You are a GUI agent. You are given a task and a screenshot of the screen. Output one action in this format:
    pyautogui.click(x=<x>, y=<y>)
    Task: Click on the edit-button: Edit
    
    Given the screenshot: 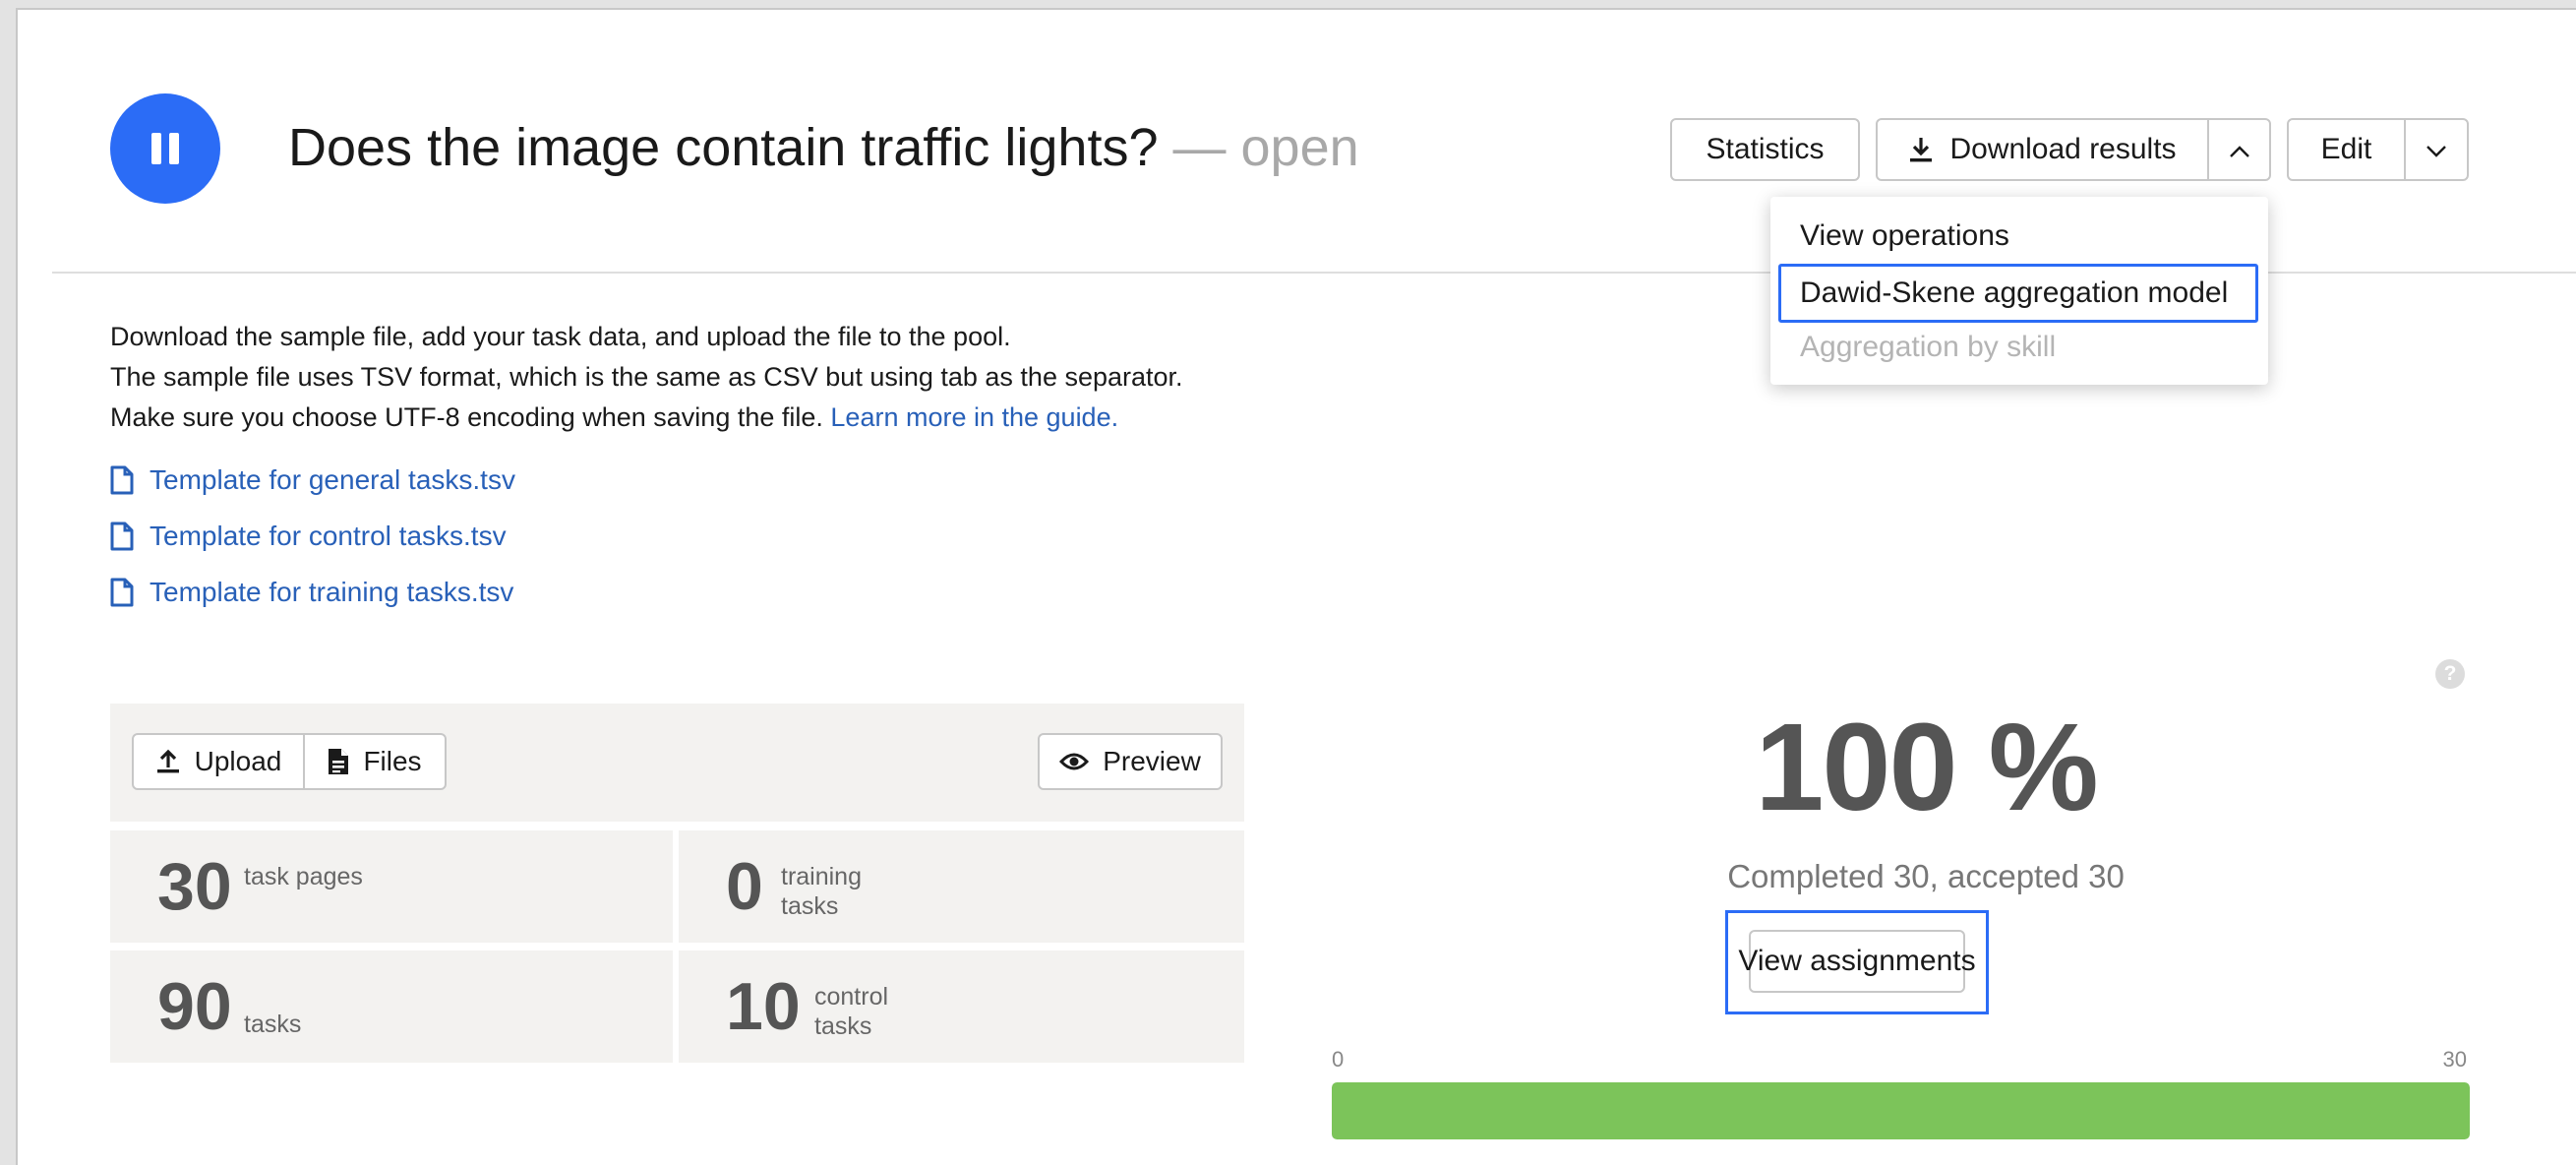 What is the action you would take?
    pyautogui.click(x=2347, y=149)
    